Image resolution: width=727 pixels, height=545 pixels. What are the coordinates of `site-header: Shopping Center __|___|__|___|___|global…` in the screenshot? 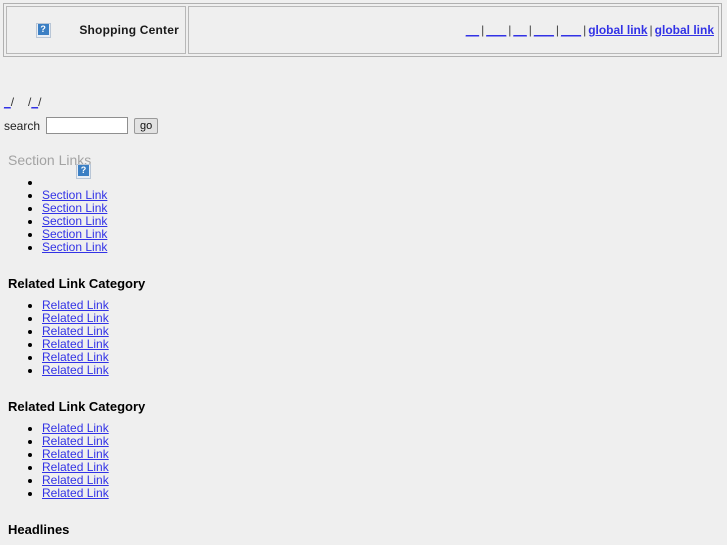 It's located at (362, 30).